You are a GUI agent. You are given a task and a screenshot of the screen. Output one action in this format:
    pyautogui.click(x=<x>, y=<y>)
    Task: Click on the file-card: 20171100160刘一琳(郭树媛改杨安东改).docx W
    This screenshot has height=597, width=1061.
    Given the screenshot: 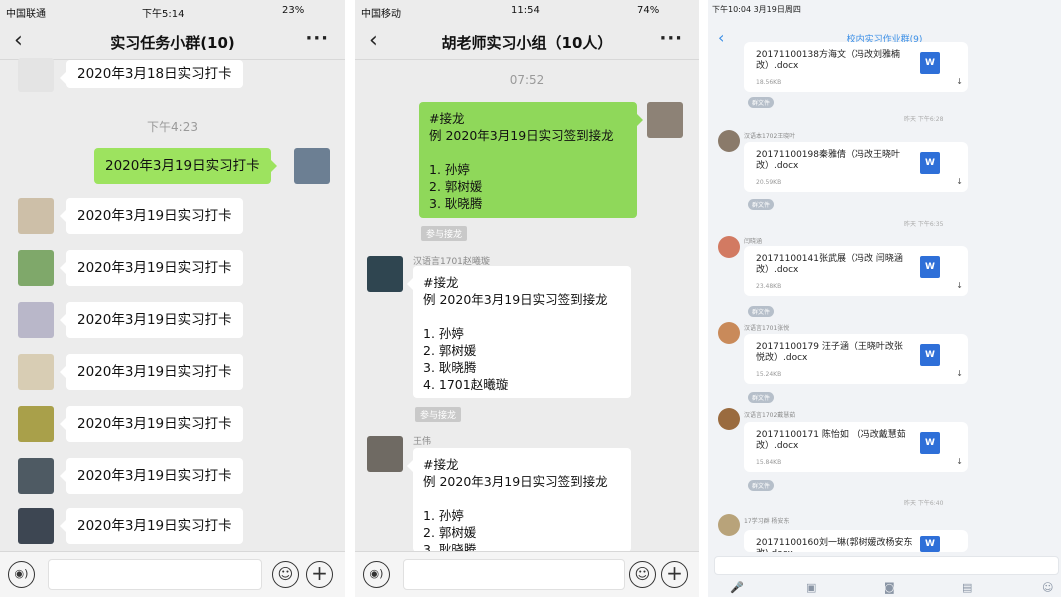 What is the action you would take?
    pyautogui.click(x=856, y=541)
    